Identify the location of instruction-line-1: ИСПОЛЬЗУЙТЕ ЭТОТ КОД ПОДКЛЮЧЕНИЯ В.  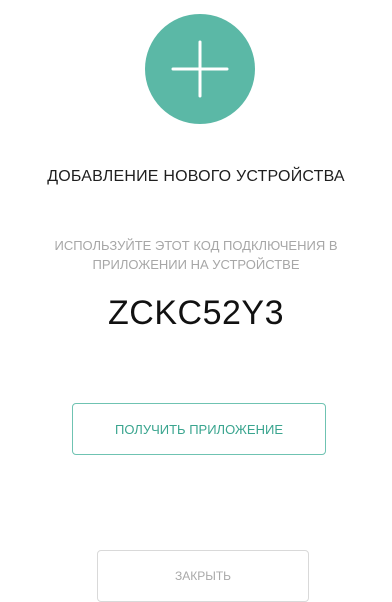
(196, 245).